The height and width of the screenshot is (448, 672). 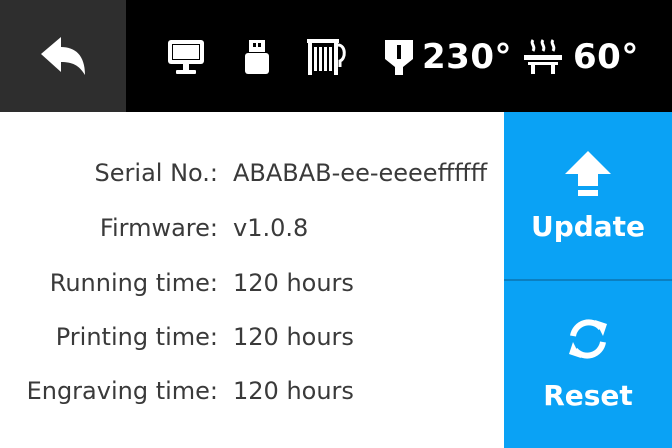 What do you see at coordinates (588, 280) in the screenshot?
I see `action-divider` at bounding box center [588, 280].